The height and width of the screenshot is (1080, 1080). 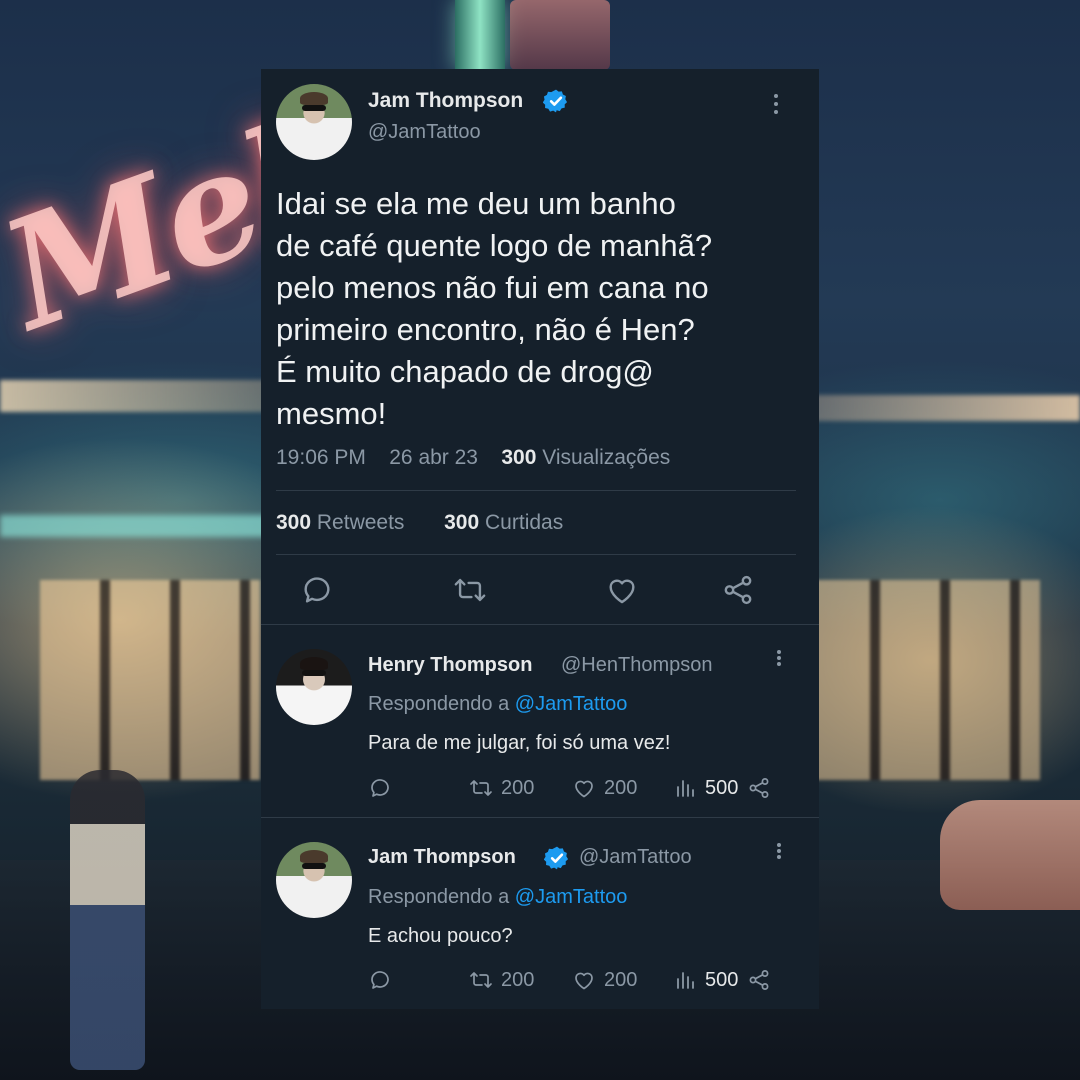 I want to click on roof-light-left, so click(x=135, y=396).